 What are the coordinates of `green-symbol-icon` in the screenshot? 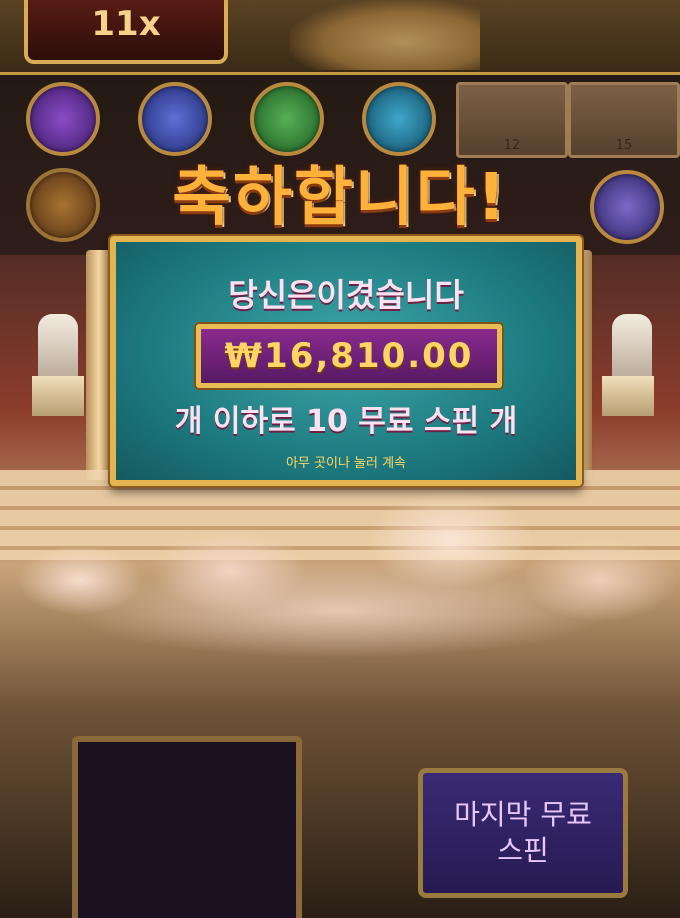 It's located at (287, 119).